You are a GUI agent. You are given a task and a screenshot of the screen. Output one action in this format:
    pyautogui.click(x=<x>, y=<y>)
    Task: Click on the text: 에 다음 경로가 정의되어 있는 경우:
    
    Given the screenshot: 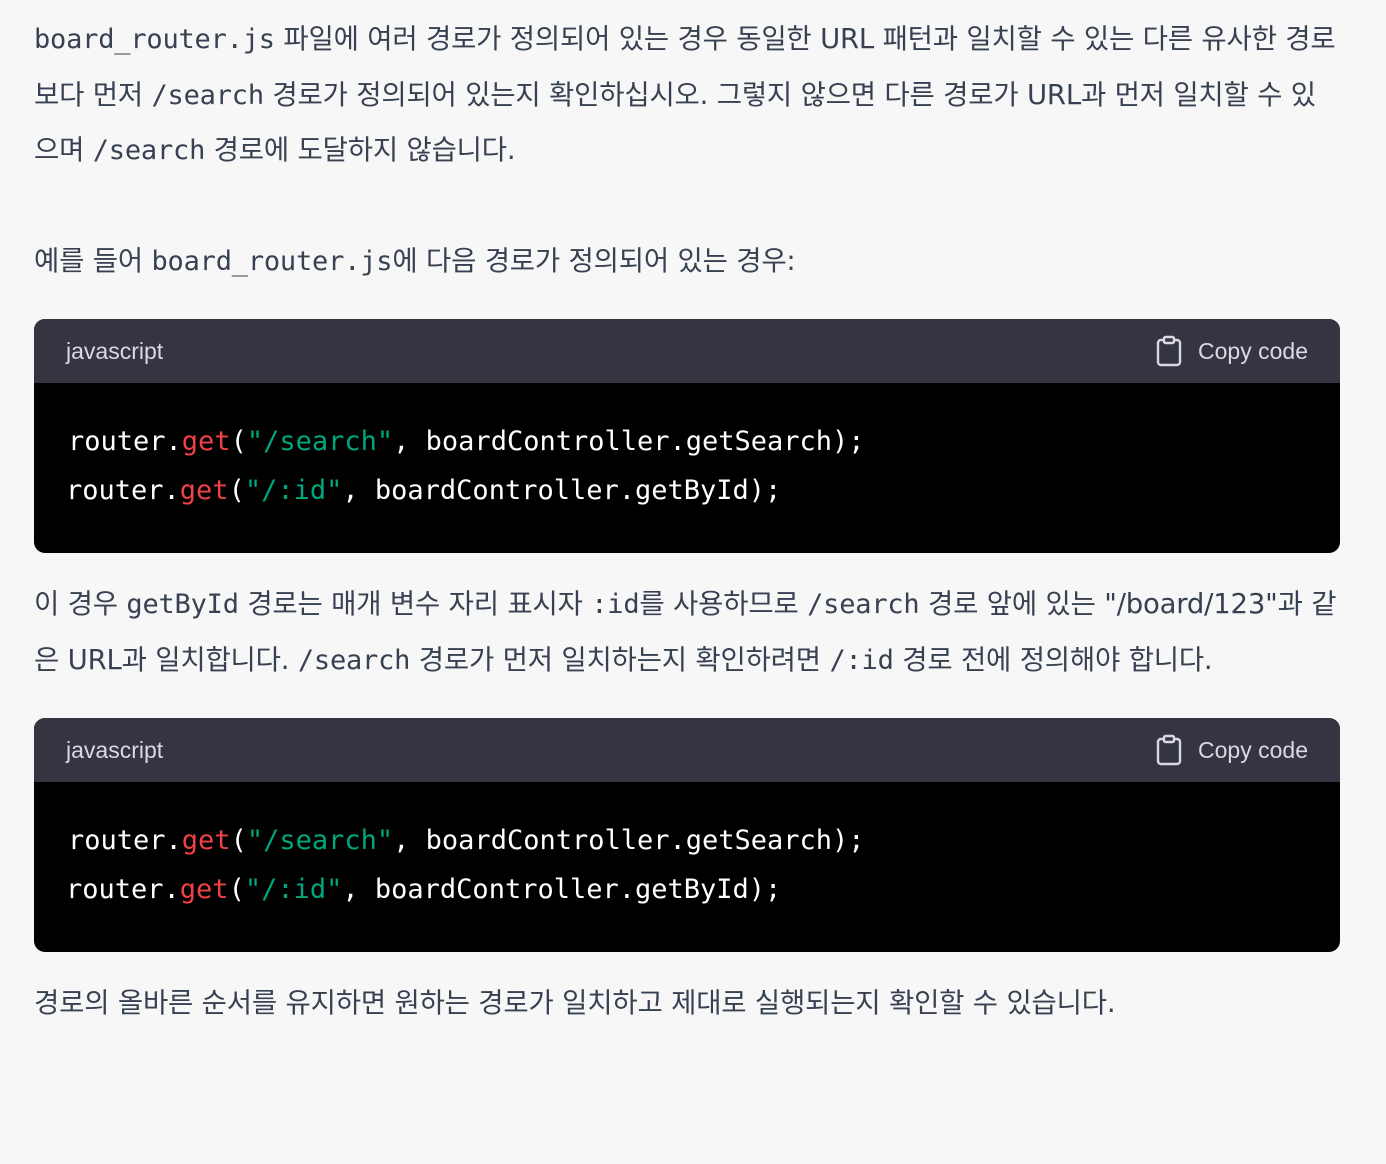 What is the action you would take?
    pyautogui.click(x=594, y=260)
    